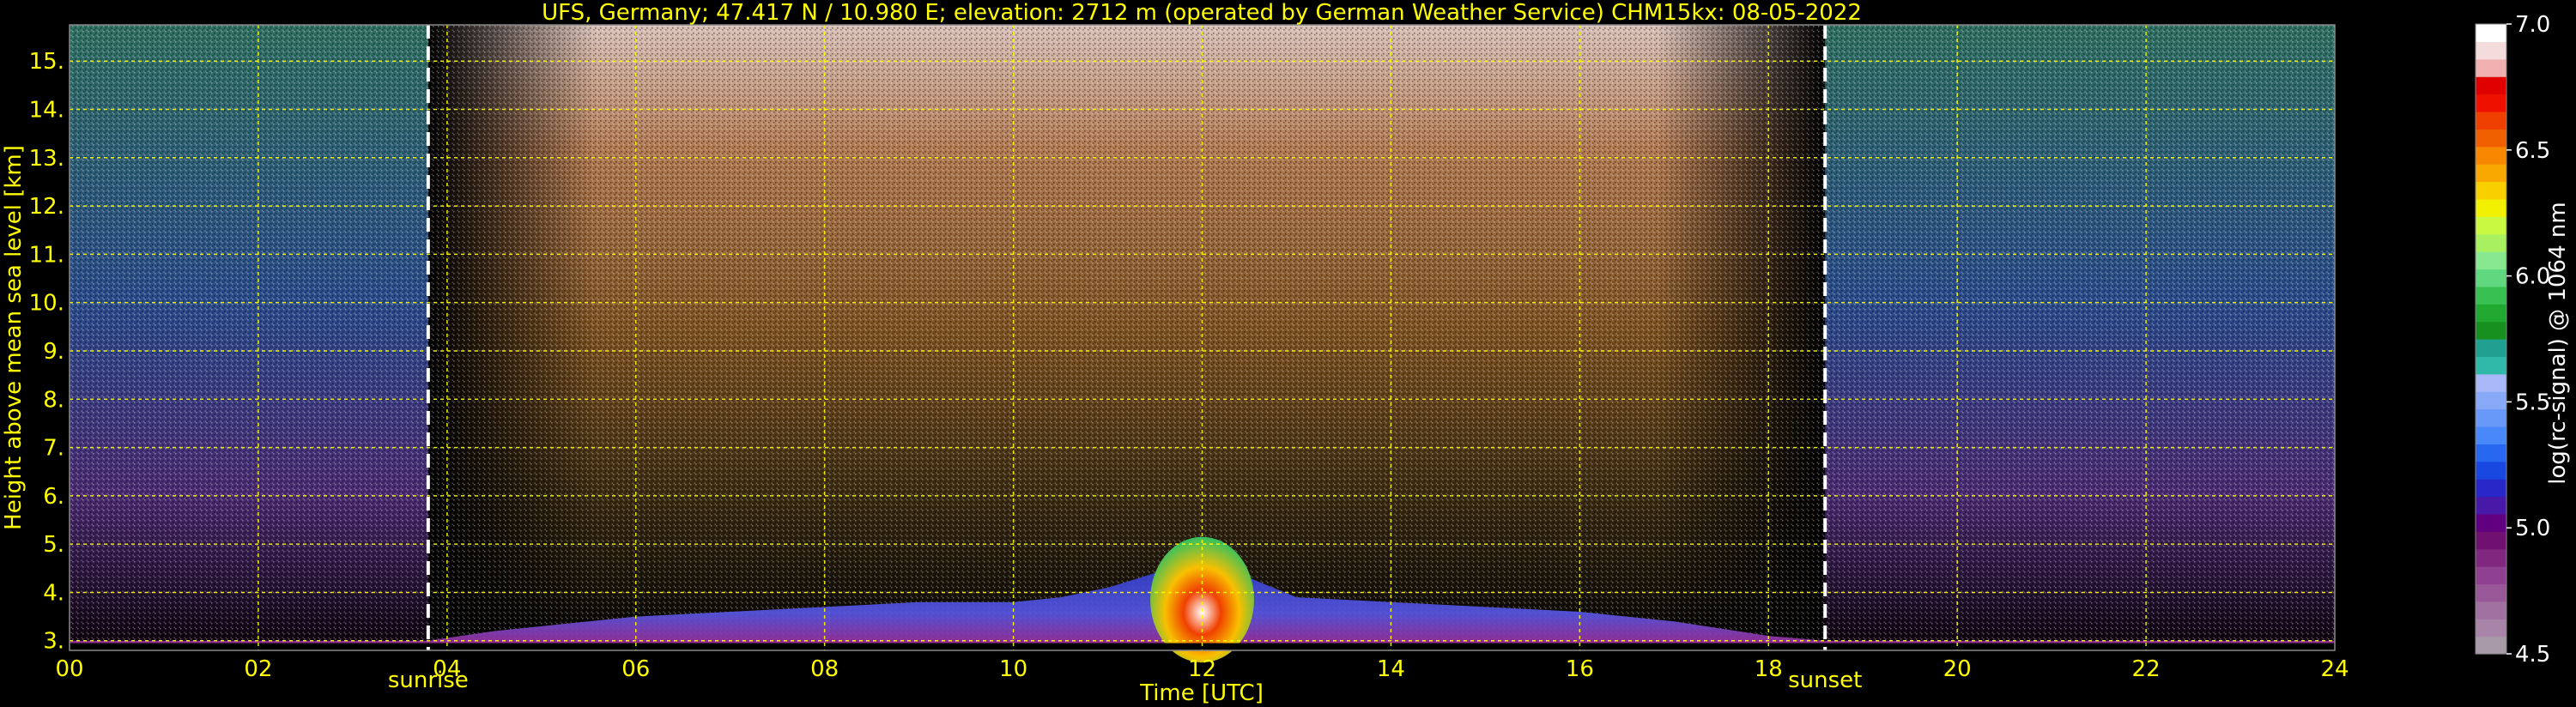 This screenshot has height=707, width=2576. I want to click on y-tick-label: 12., so click(46, 207).